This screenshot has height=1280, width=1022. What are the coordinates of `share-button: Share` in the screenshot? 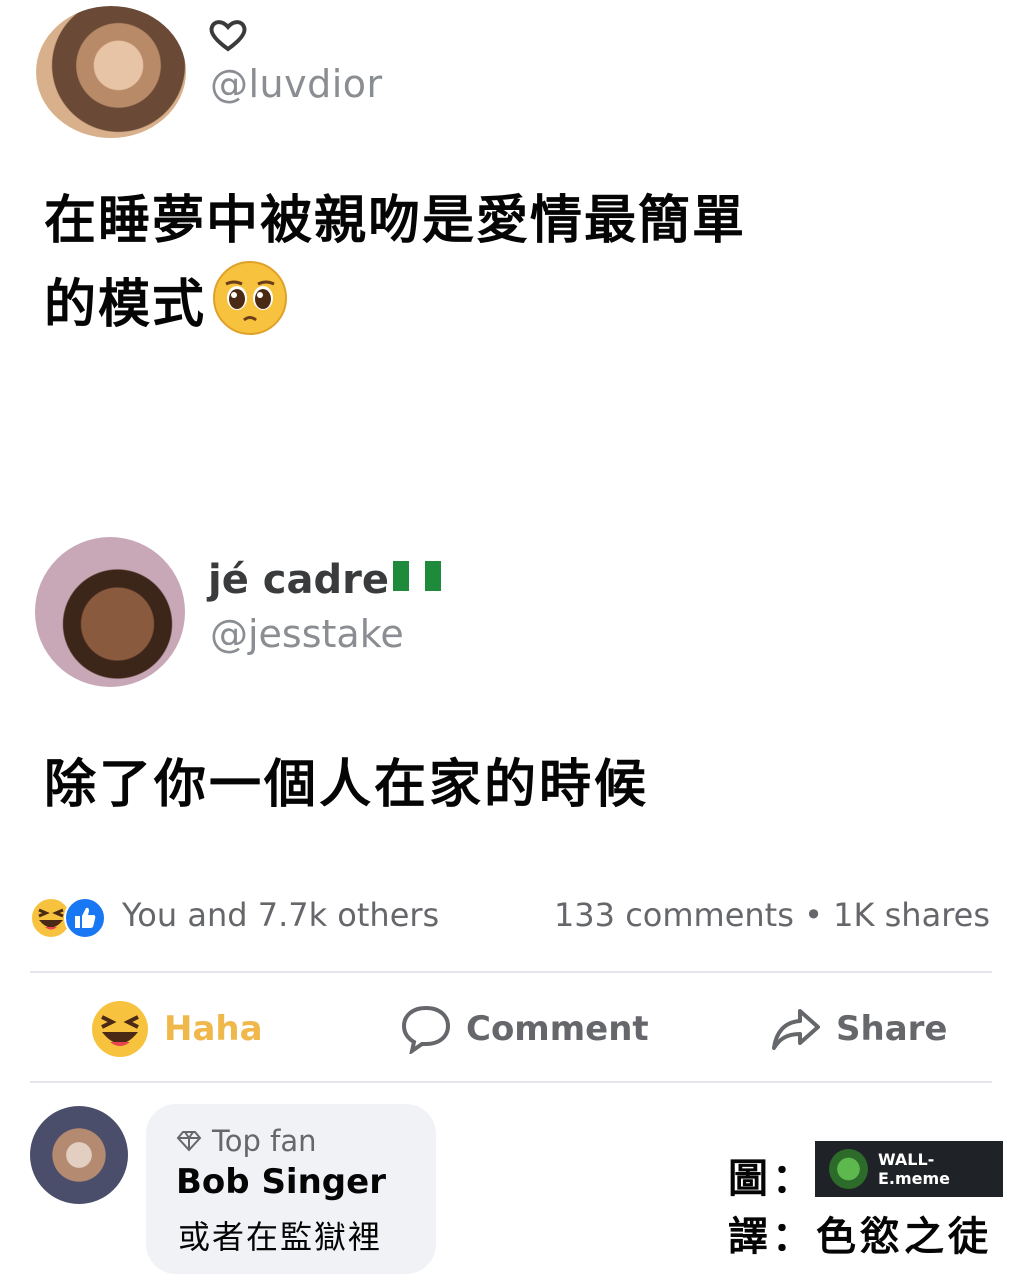 It's located at (858, 1029).